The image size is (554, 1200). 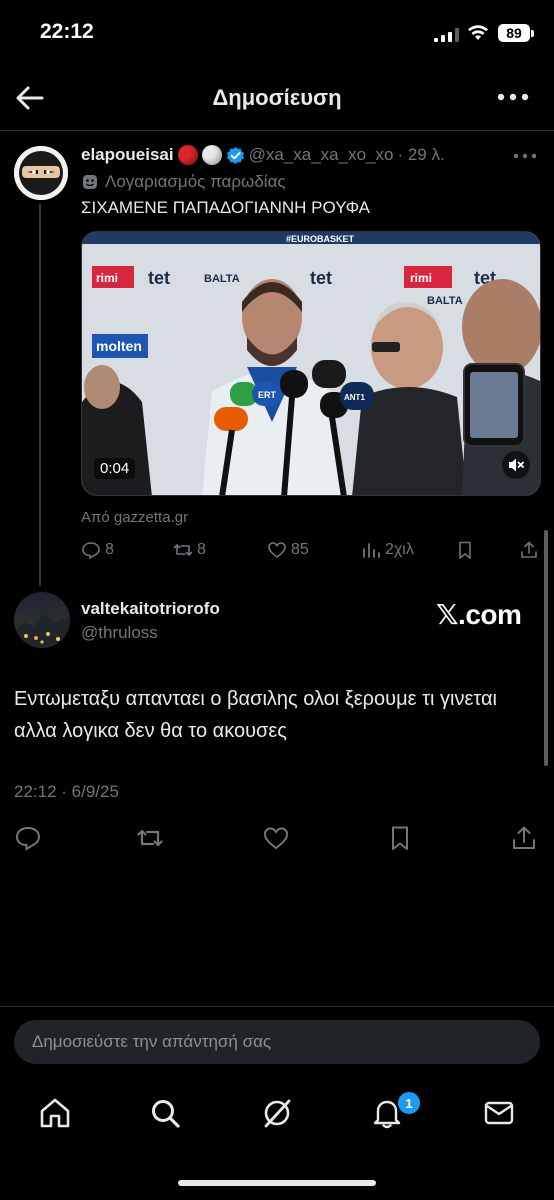 I want to click on reply-action: 8, so click(x=97, y=550).